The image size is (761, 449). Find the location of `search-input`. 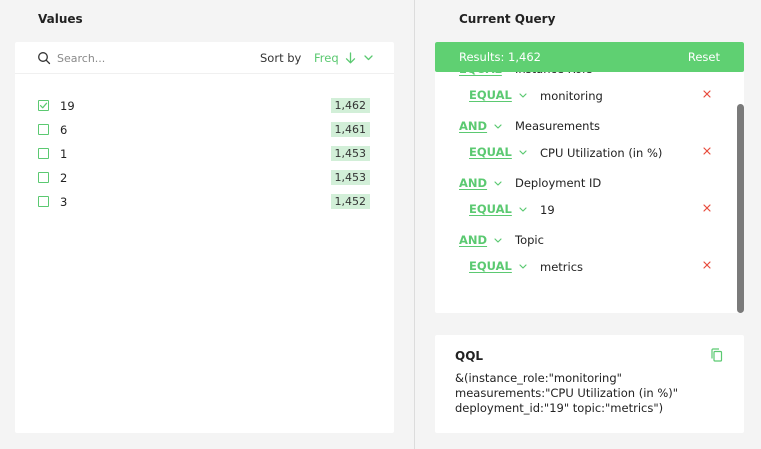

search-input is located at coordinates (147, 58).